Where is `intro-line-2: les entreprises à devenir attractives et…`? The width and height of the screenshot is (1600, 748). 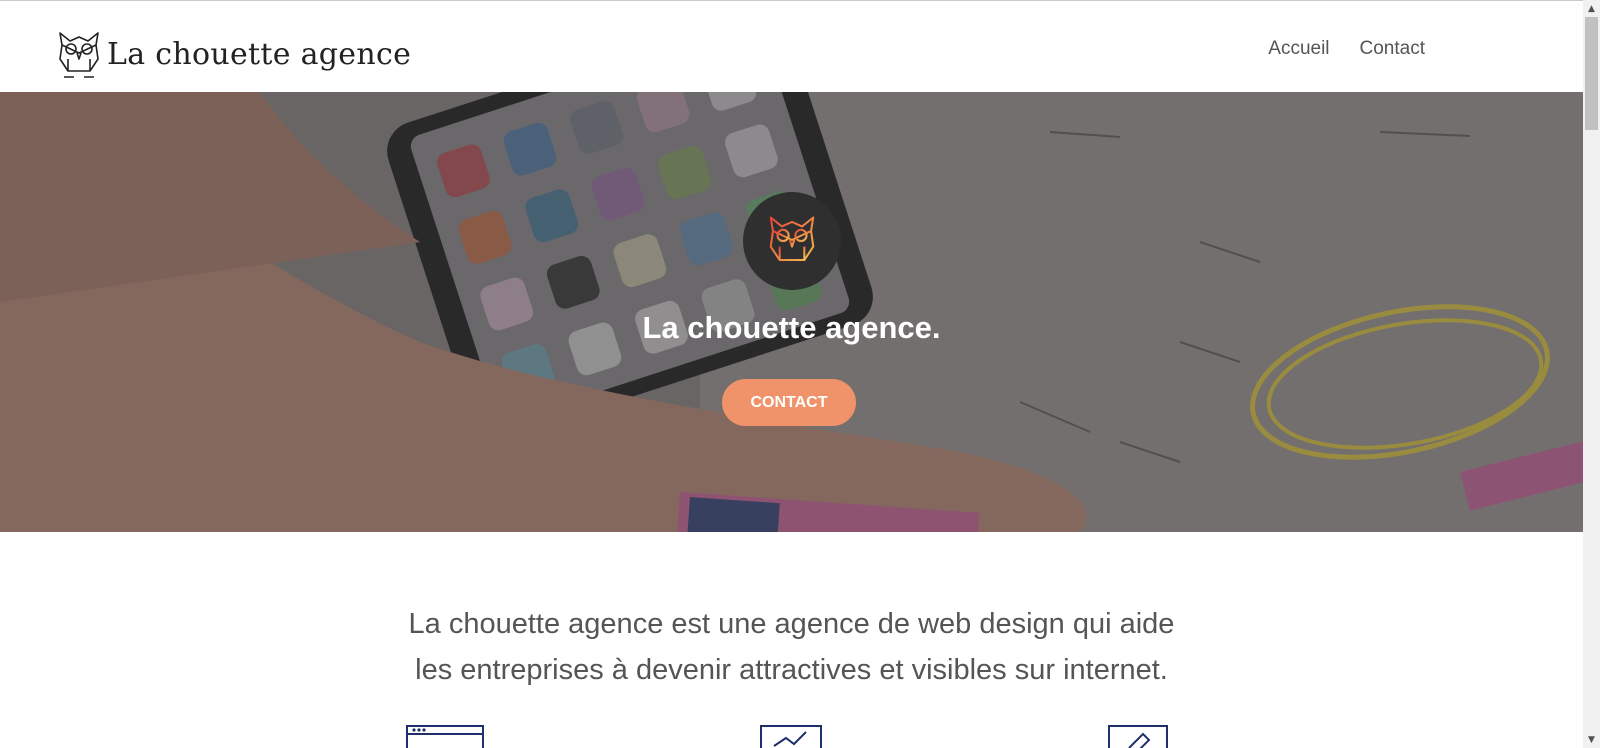
intro-line-2: les entreprises à devenir attractives et… is located at coordinates (791, 670).